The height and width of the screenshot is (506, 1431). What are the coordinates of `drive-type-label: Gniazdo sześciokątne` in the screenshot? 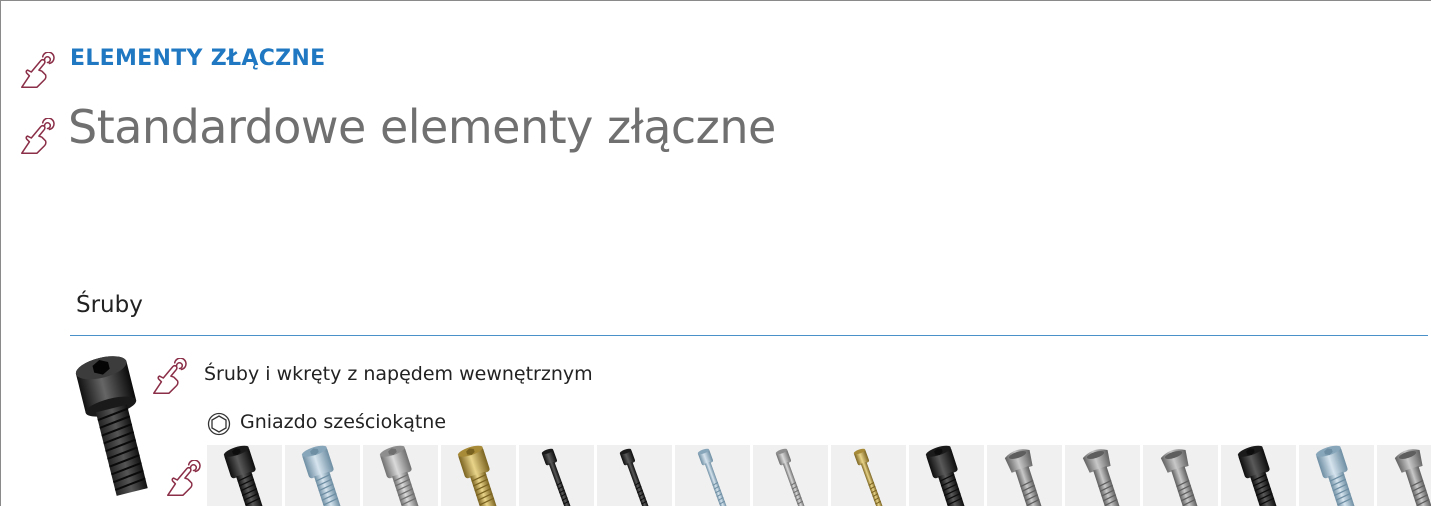 It's located at (343, 422).